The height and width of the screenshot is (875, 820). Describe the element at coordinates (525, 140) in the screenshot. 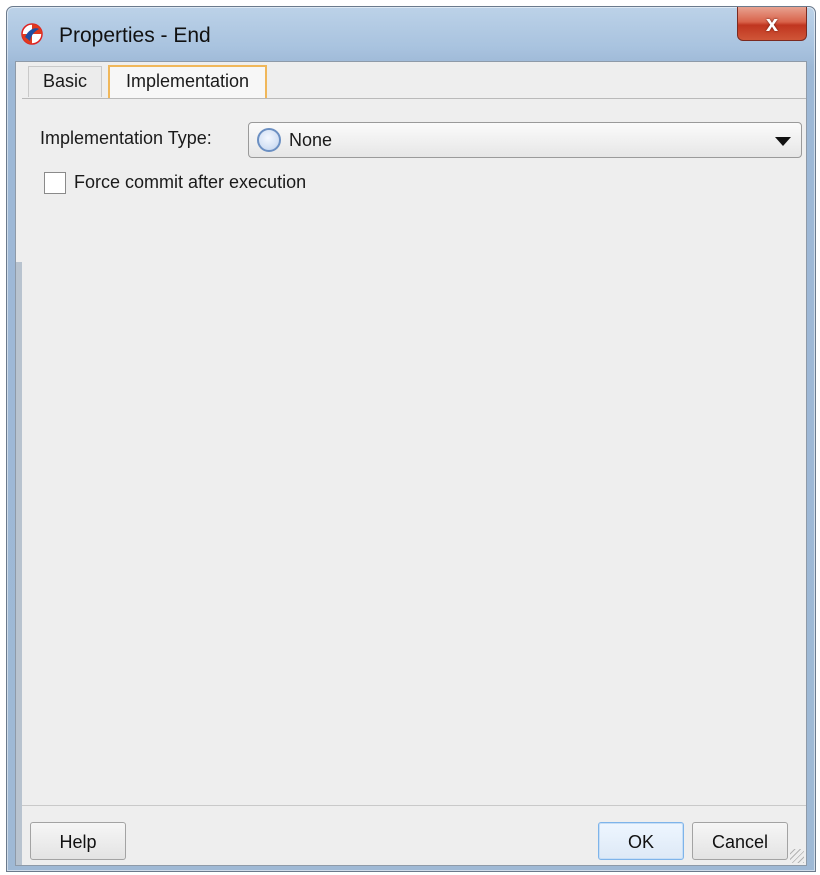

I see `implementation-type-dropdown: None` at that location.